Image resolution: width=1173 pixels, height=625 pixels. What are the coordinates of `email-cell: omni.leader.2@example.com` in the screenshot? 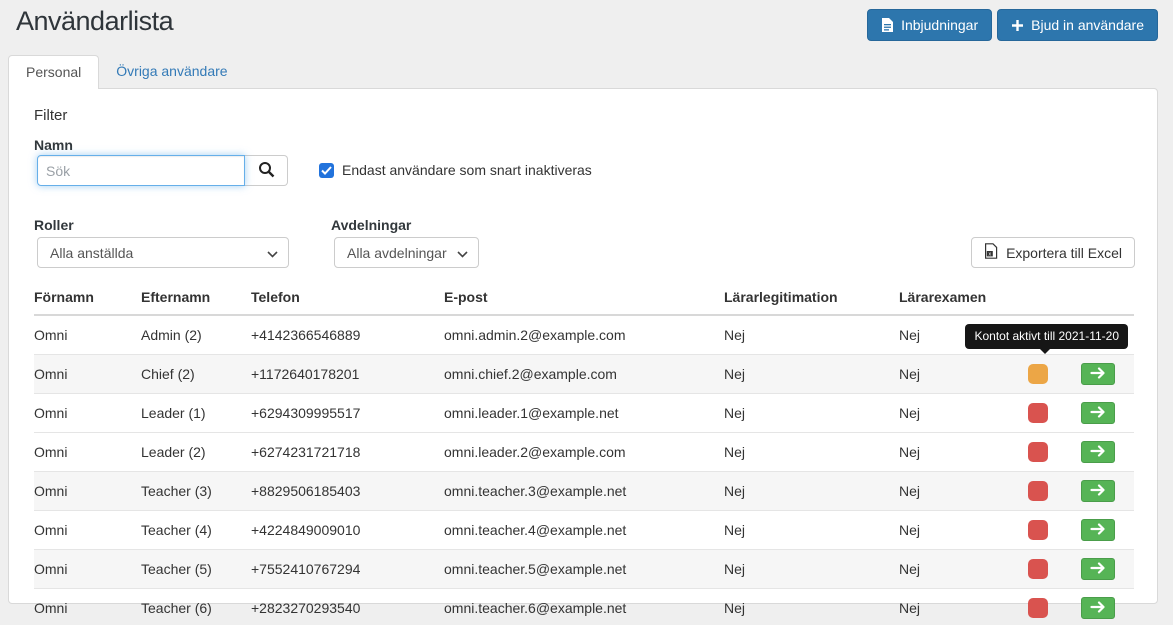 It's located at (584, 452).